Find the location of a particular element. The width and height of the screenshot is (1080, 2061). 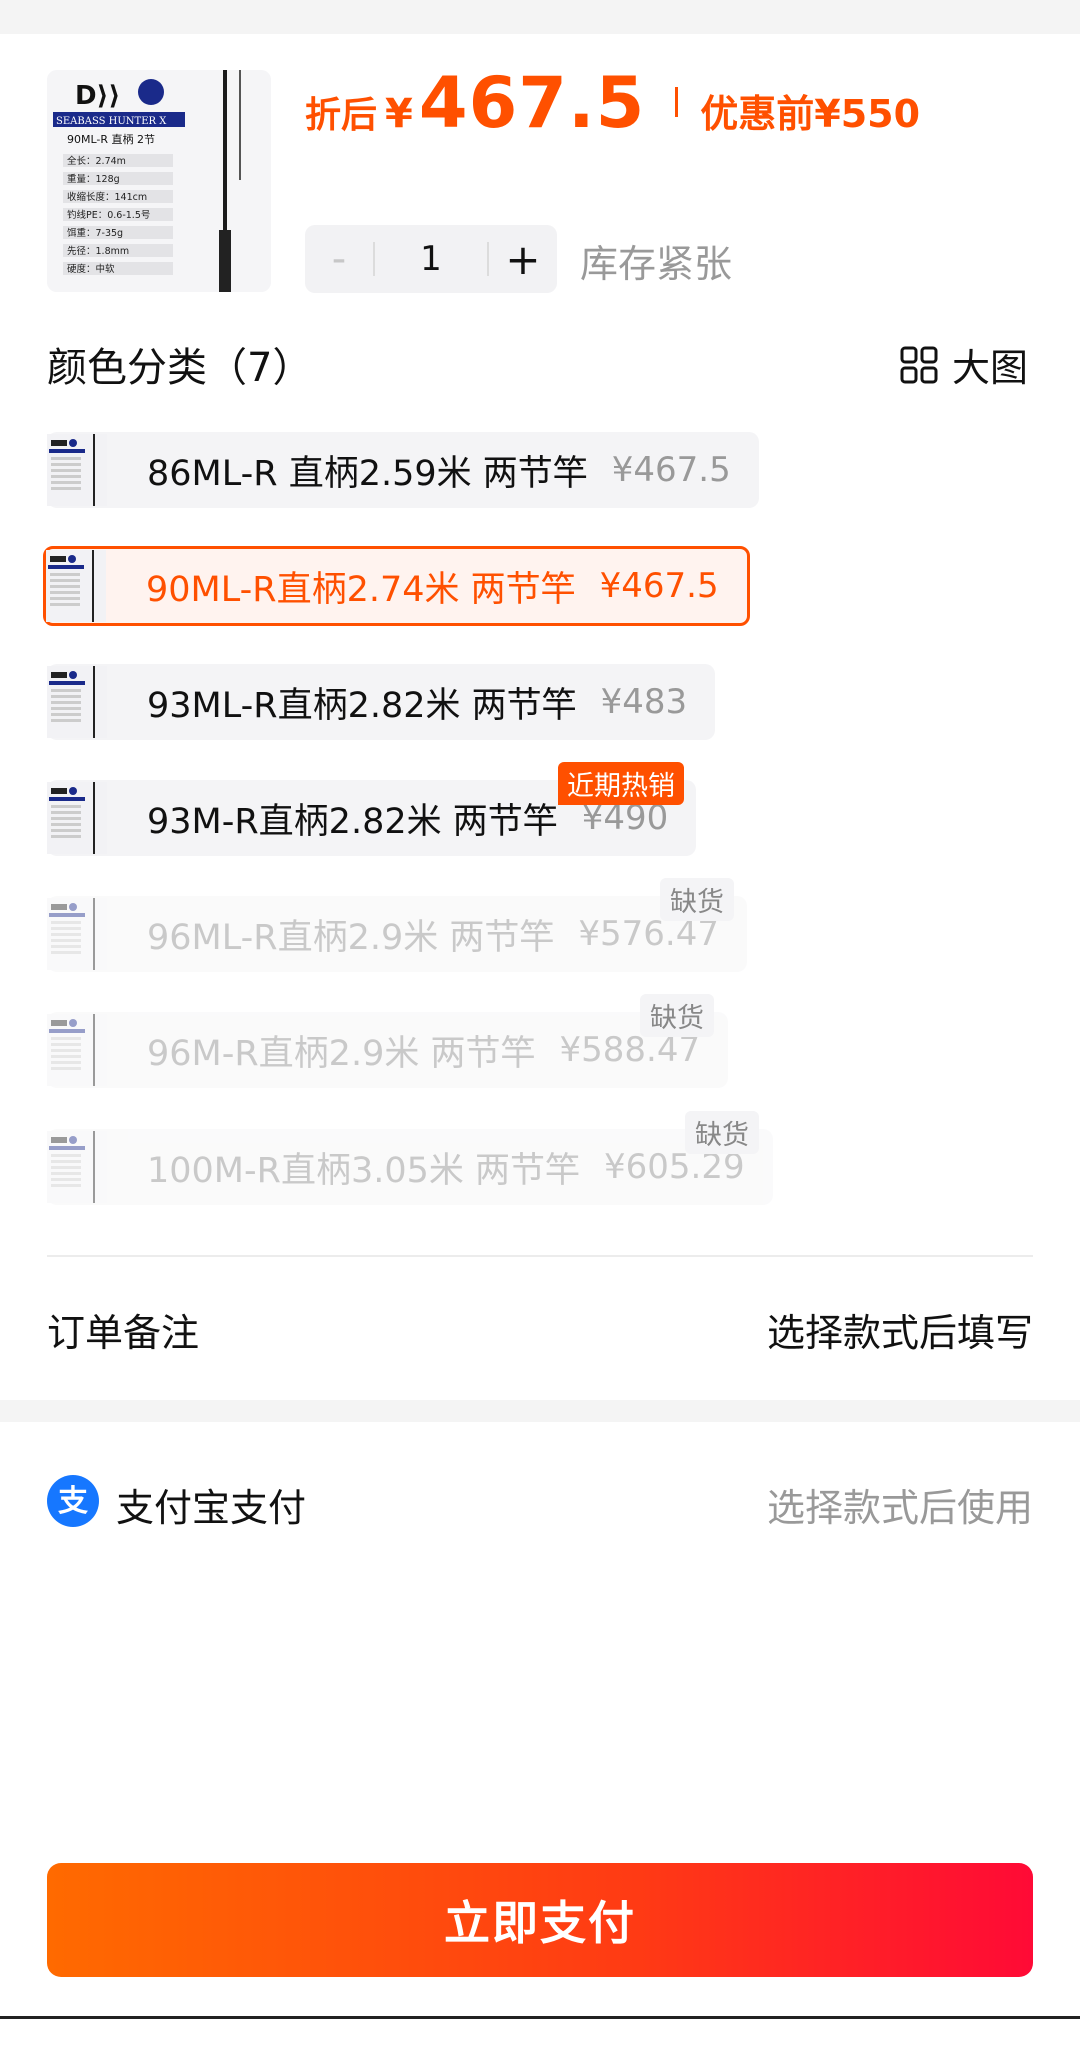

sku-option-out-of-stock: 96M-R直柄2.9米 两节竿 ¥588.47 is located at coordinates (388, 1050).